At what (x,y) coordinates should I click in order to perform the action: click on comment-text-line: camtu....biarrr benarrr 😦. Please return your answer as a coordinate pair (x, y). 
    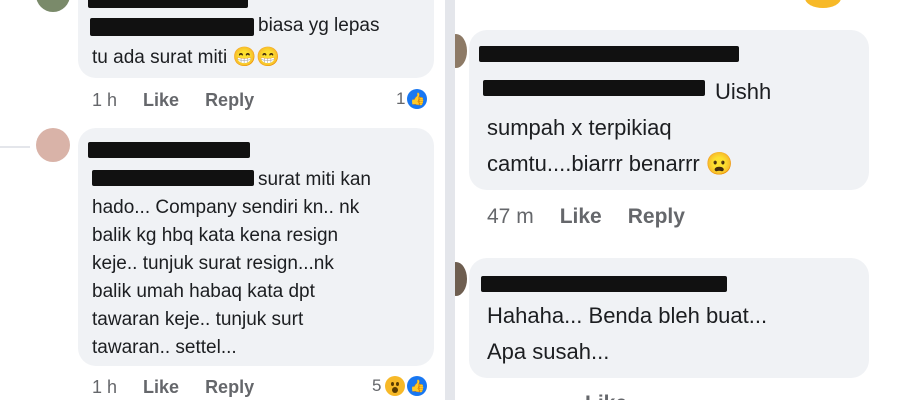
    Looking at the image, I should click on (610, 163).